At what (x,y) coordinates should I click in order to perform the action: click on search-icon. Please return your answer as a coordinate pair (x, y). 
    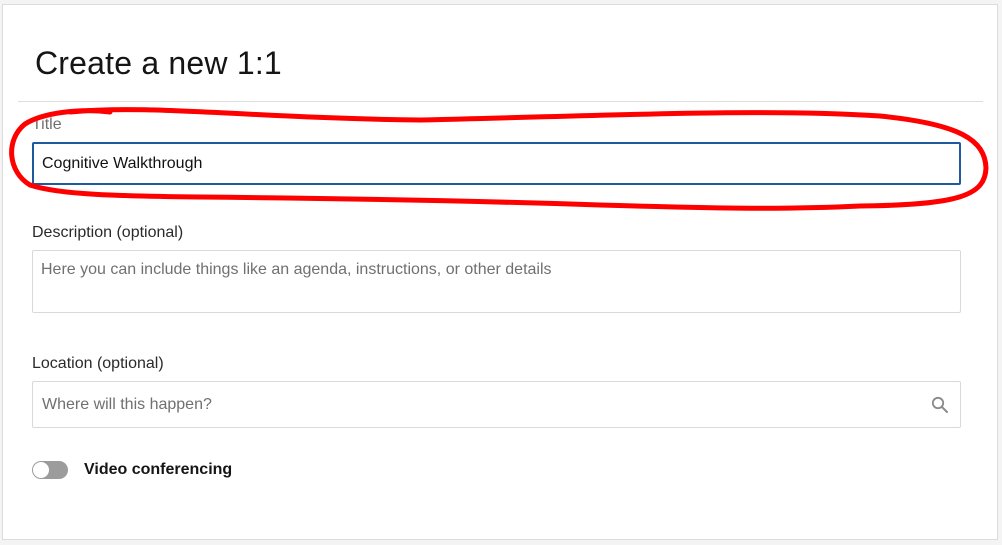
    Looking at the image, I should click on (939, 404).